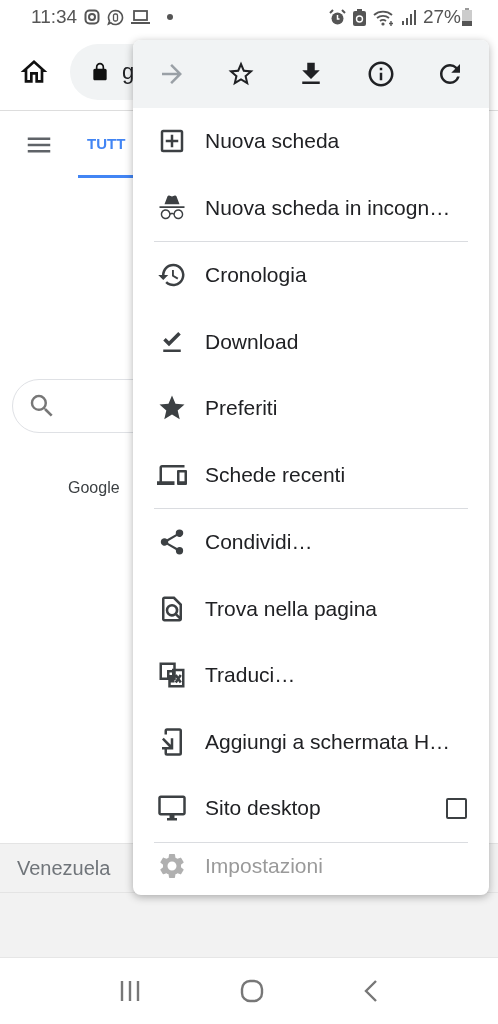 This screenshot has width=498, height=1024. I want to click on laptop-icon, so click(141, 17).